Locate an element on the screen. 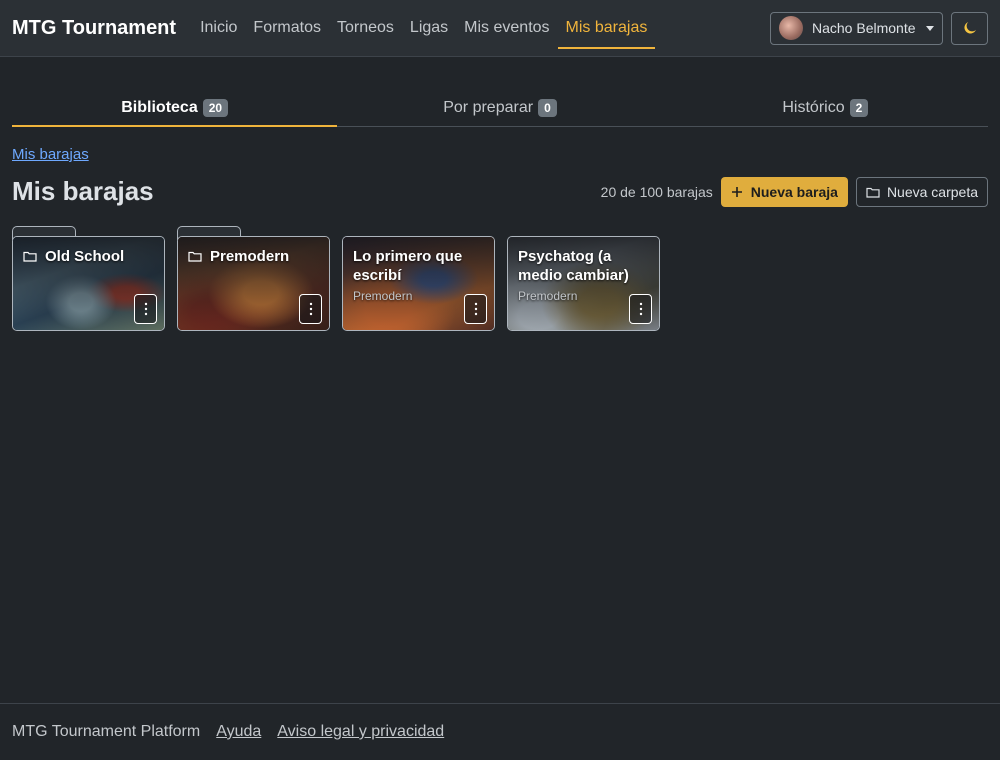 The image size is (1000, 760). nav-right: Nacho Belmonte is located at coordinates (879, 28).